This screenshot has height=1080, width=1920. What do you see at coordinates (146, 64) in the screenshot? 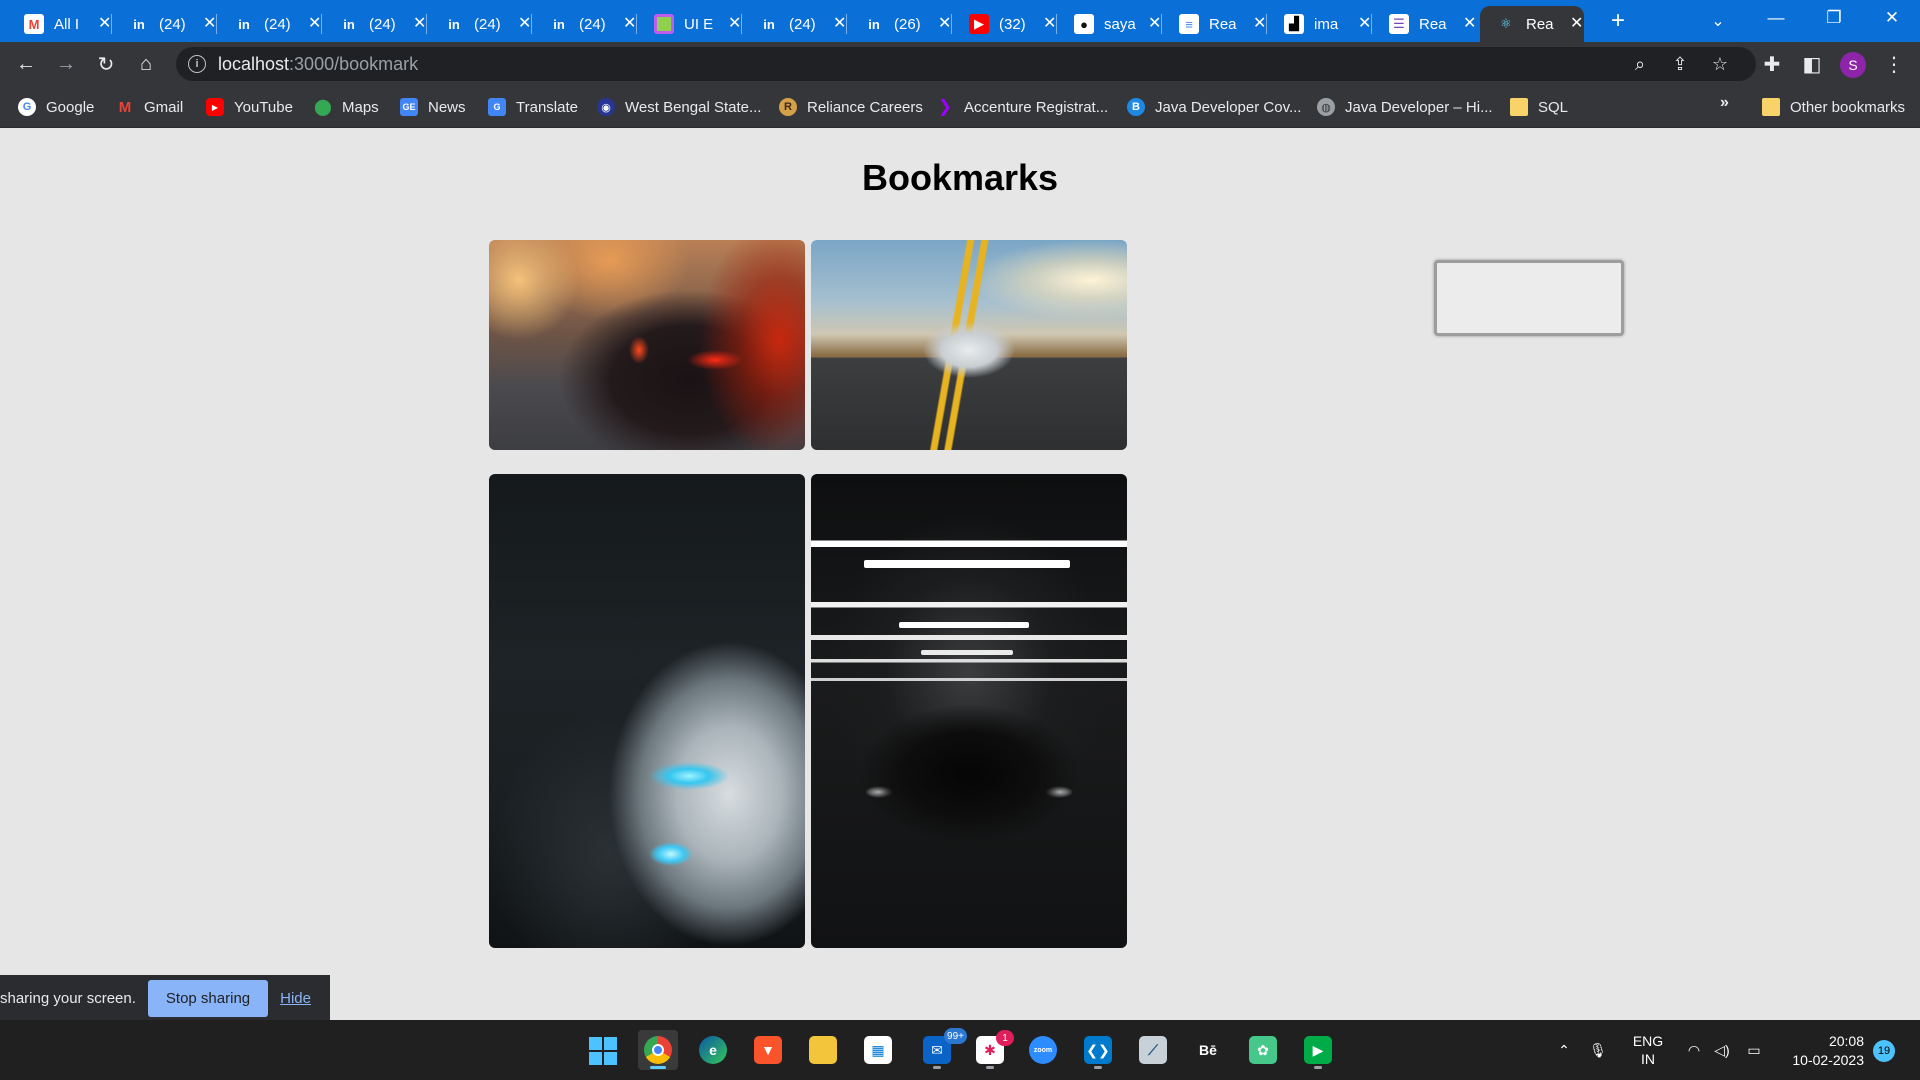
I see `home-icon: ⌂` at bounding box center [146, 64].